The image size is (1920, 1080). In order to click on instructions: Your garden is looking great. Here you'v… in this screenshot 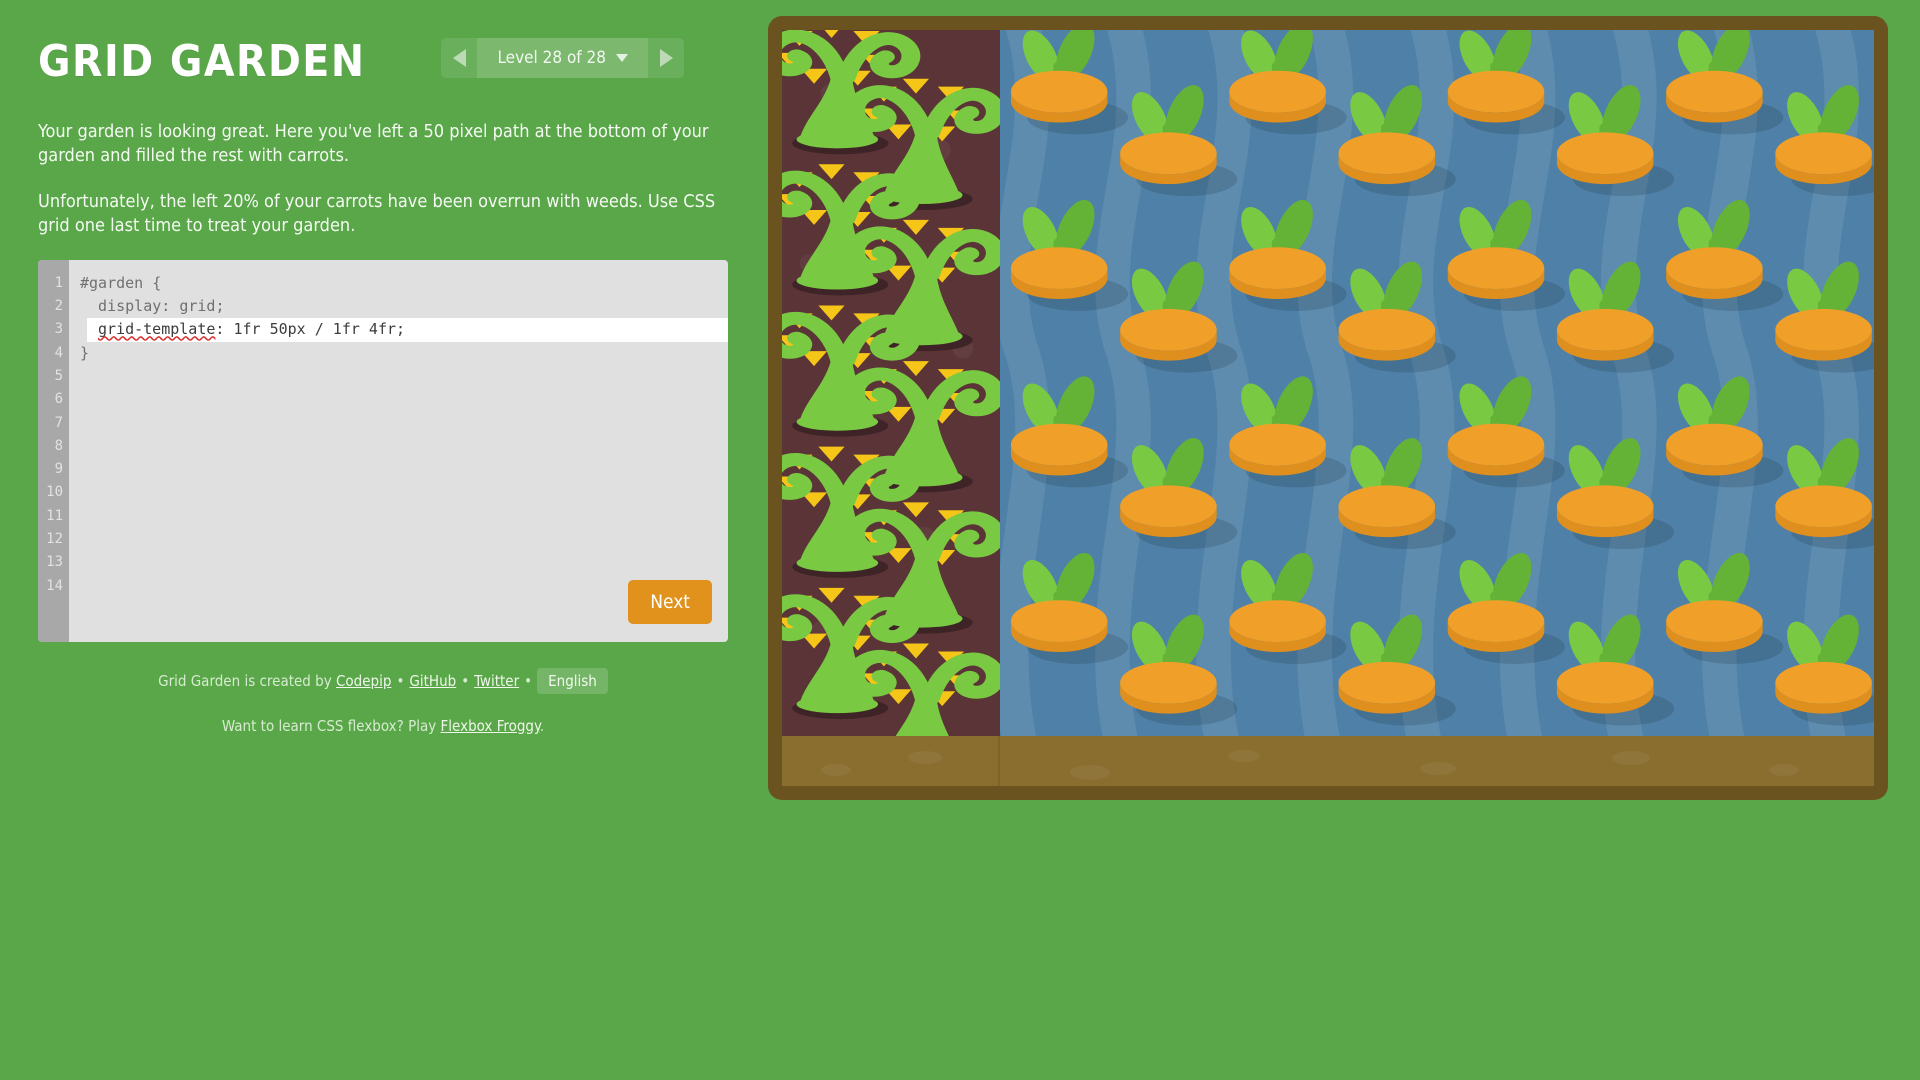, I will do `click(388, 179)`.